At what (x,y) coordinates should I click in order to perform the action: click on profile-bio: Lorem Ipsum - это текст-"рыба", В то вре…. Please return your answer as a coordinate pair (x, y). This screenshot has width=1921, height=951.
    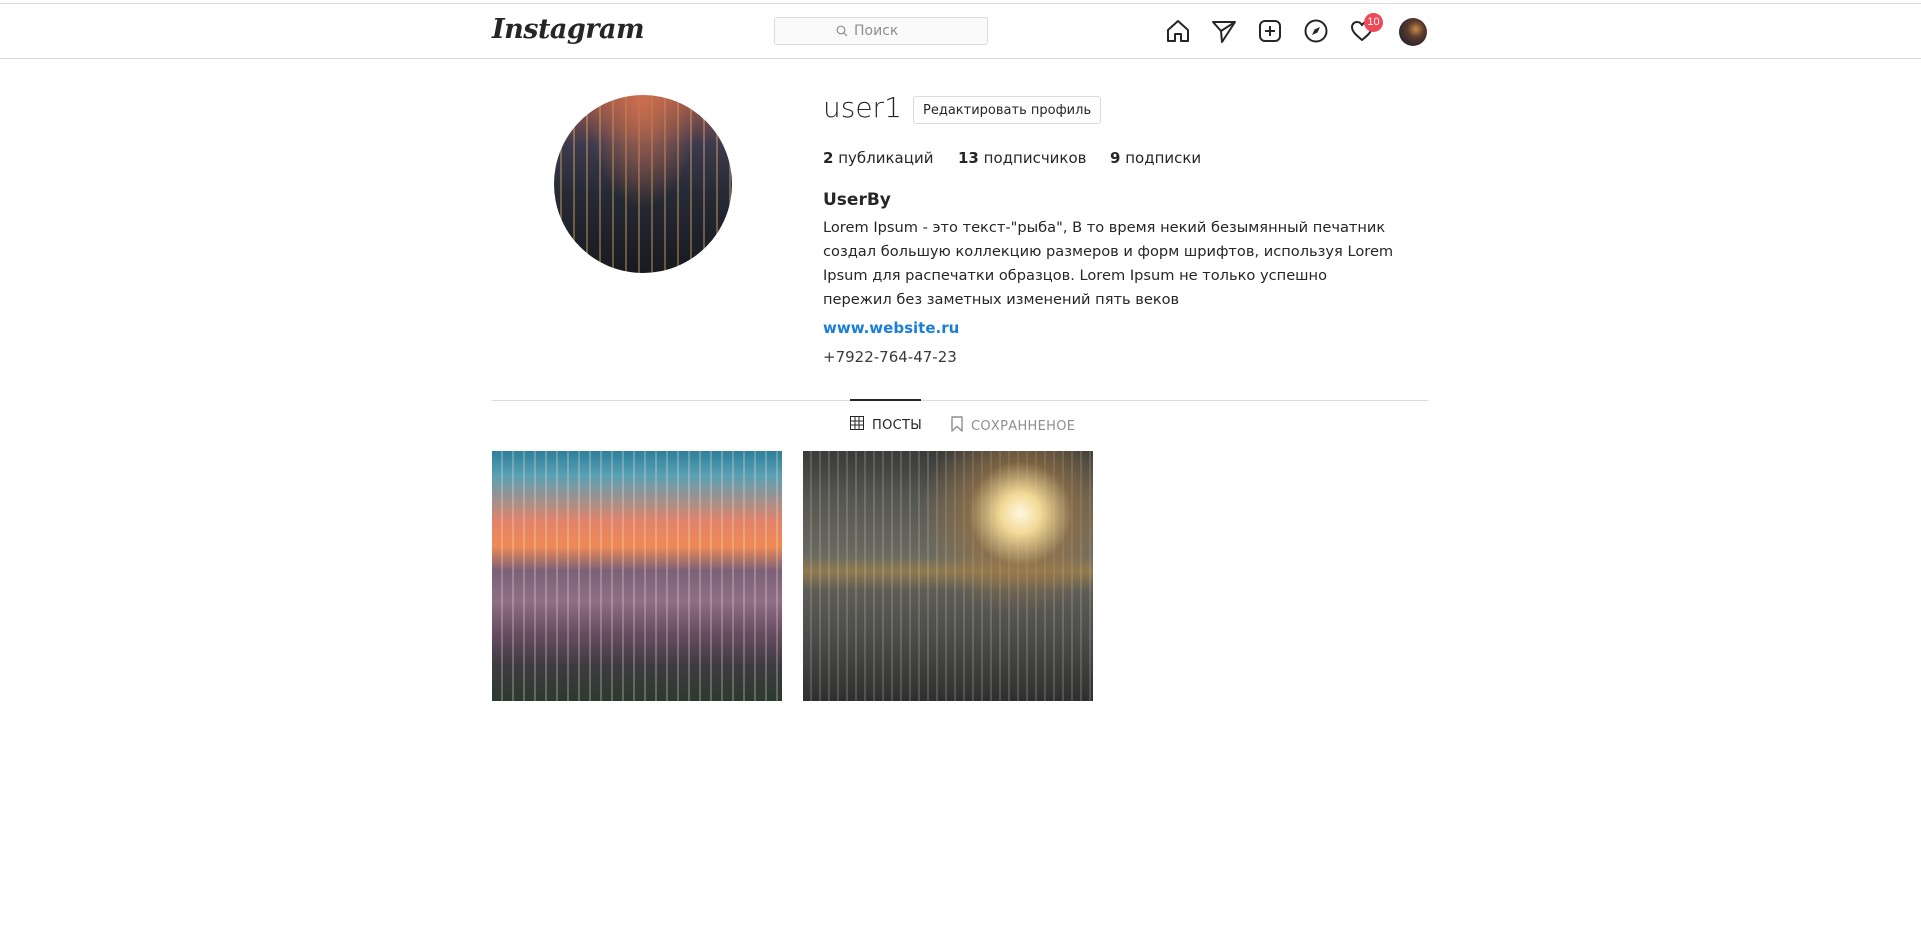
    Looking at the image, I should click on (1108, 263).